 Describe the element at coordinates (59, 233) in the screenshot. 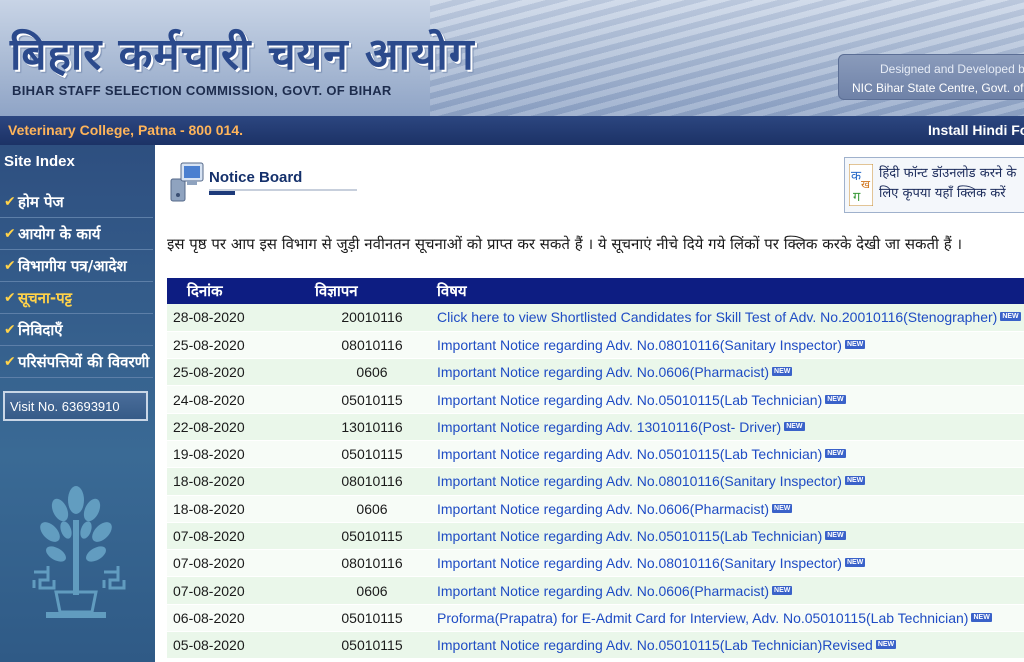

I see `sidebar-item-label: आयोग के कार्य` at that location.